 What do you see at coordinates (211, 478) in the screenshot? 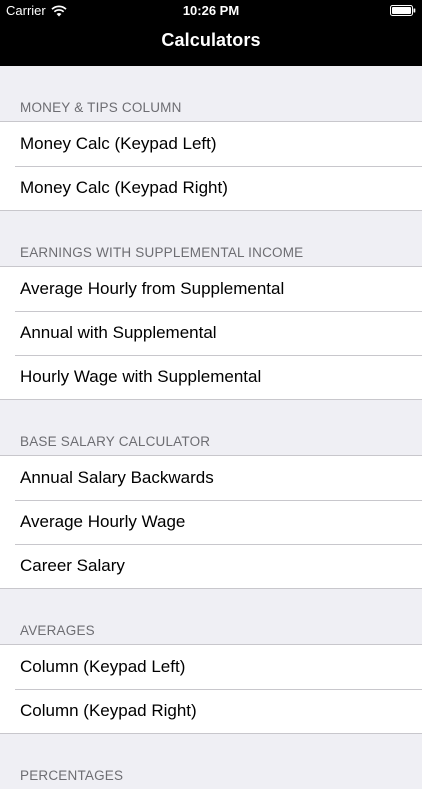
I see `list-item-annual-salary-backwards: Annual Salary Backwards` at bounding box center [211, 478].